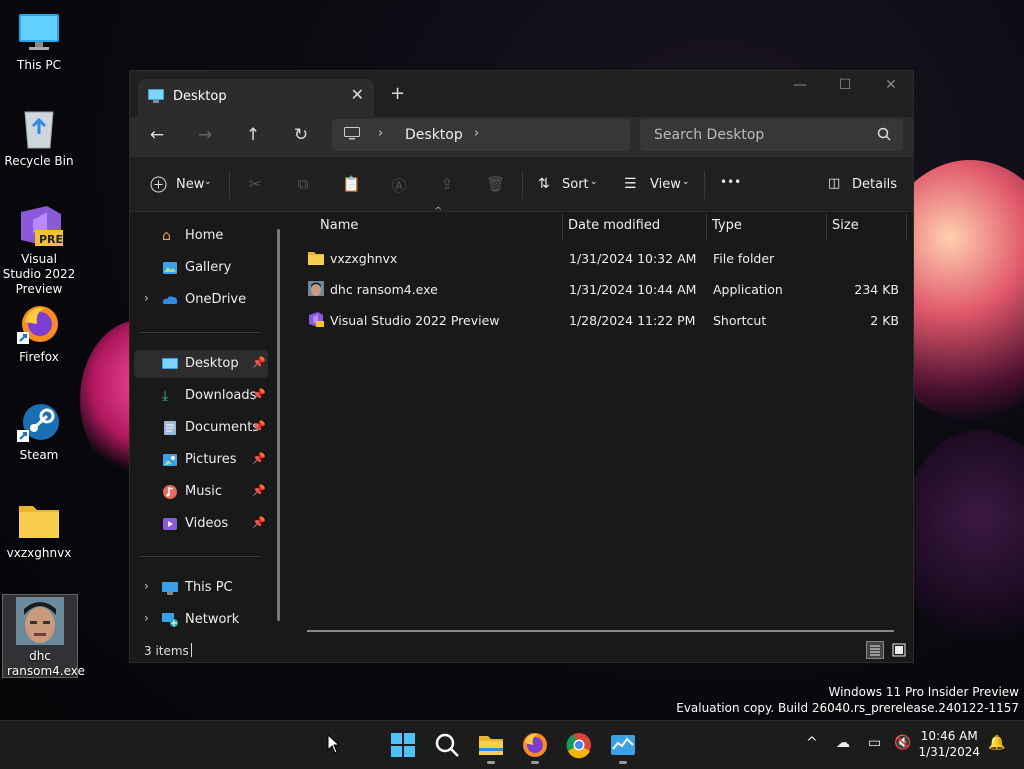 The image size is (1024, 769). I want to click on minimize-button: —, so click(800, 85).